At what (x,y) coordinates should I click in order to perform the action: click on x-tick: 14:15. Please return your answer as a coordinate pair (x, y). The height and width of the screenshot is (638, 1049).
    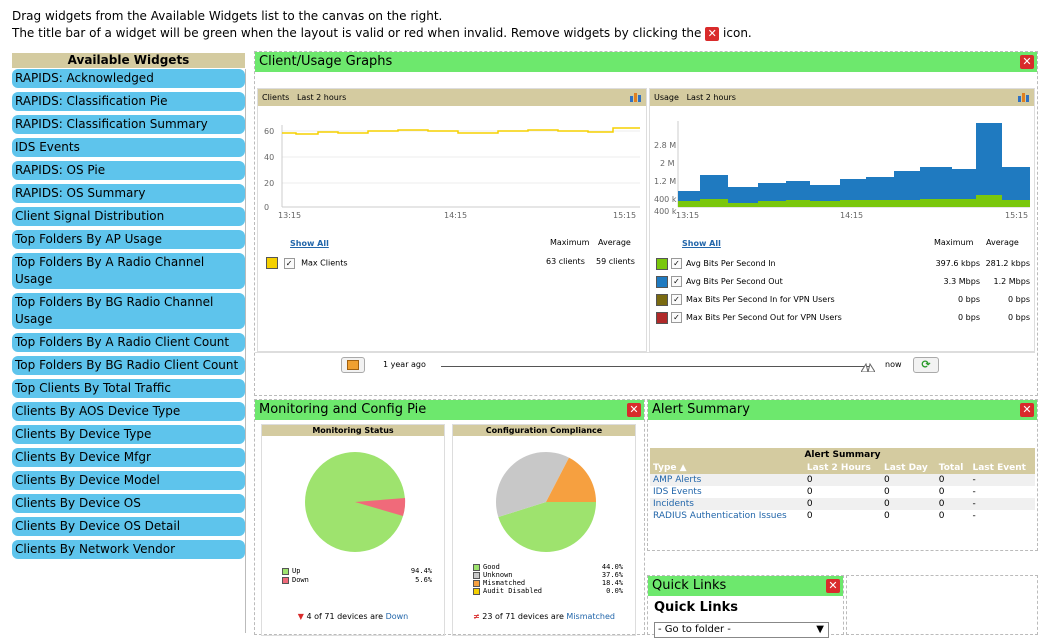
    Looking at the image, I should click on (456, 215).